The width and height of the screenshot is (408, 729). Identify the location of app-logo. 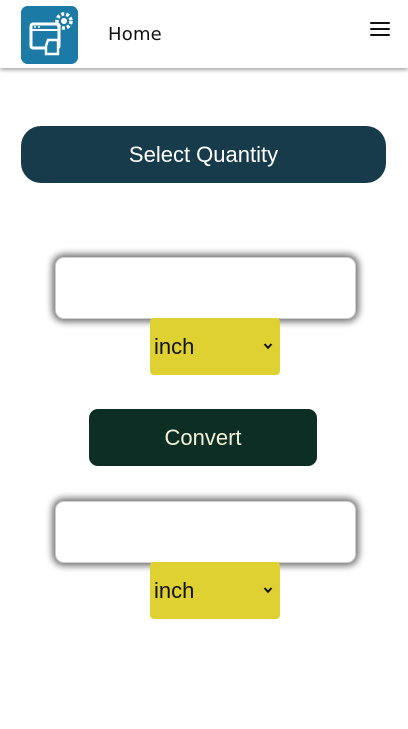
(49, 35).